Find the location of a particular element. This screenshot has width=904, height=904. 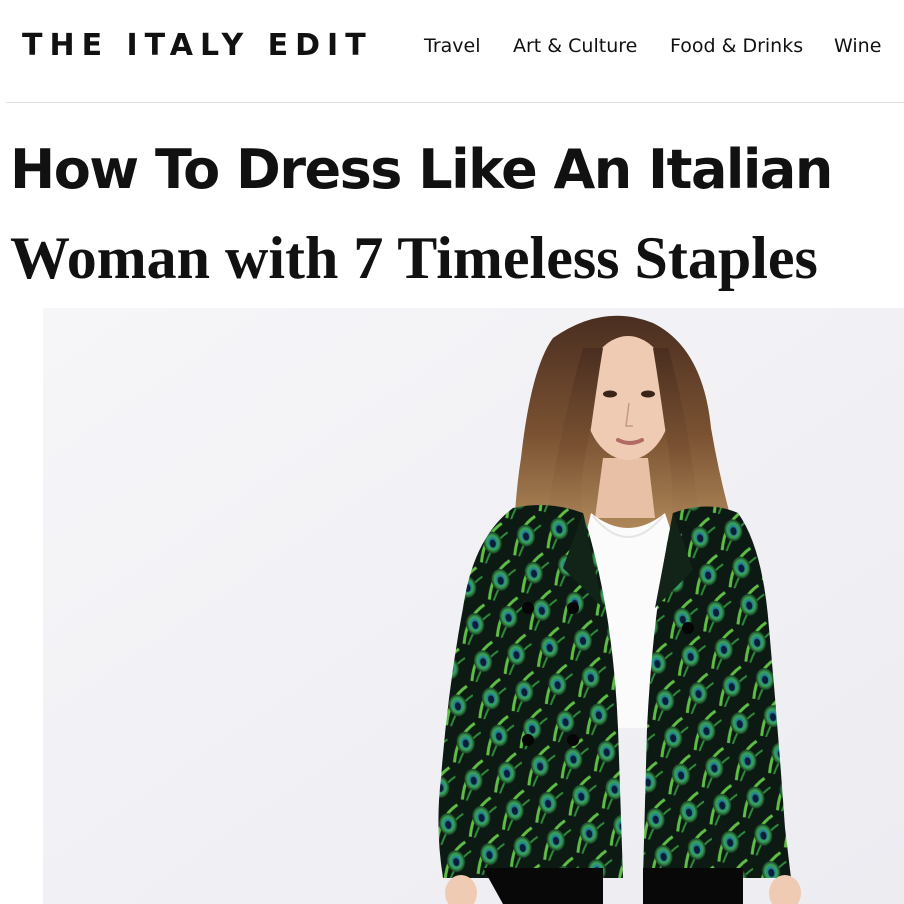

nav-item-food-drinks: Food & Drinks is located at coordinates (736, 46).